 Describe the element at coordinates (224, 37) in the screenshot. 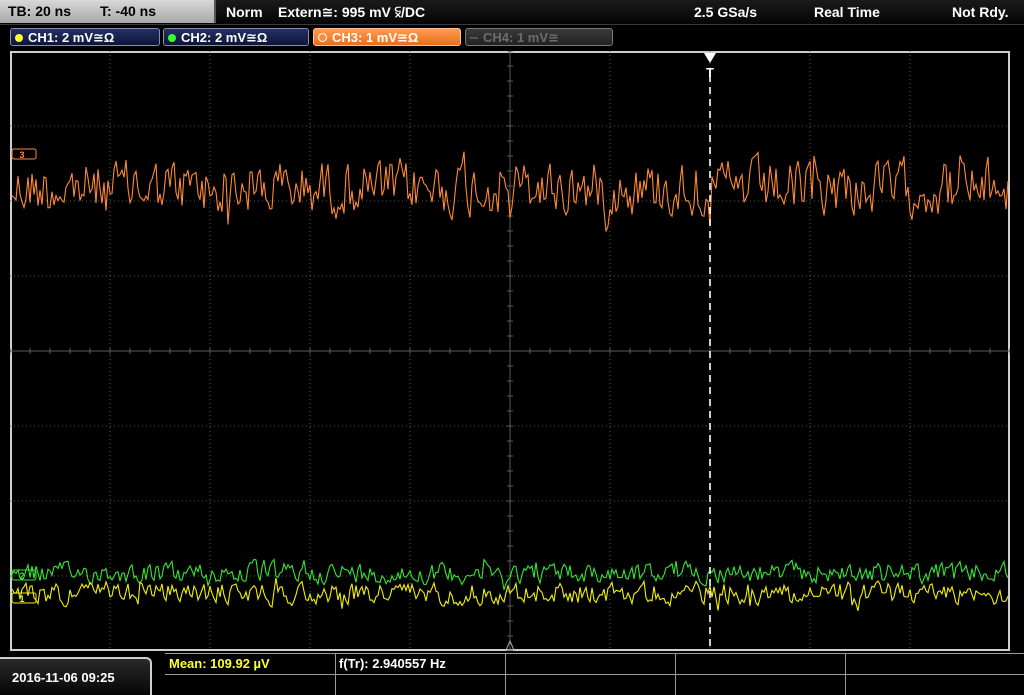

I see `ch2-label: CH2: 2 mV≅Ω` at that location.